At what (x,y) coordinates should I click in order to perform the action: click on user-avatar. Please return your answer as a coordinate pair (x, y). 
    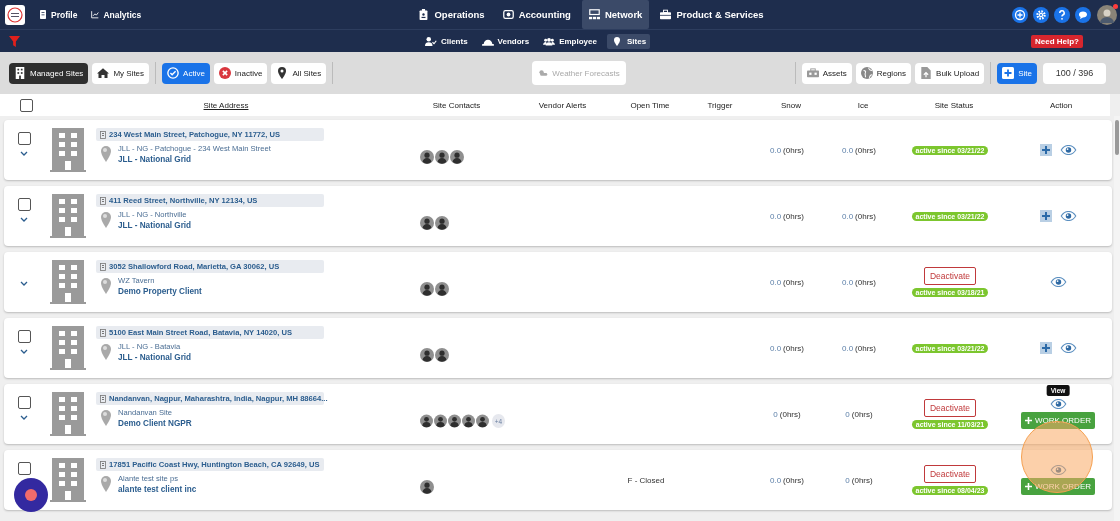
    Looking at the image, I should click on (1107, 14).